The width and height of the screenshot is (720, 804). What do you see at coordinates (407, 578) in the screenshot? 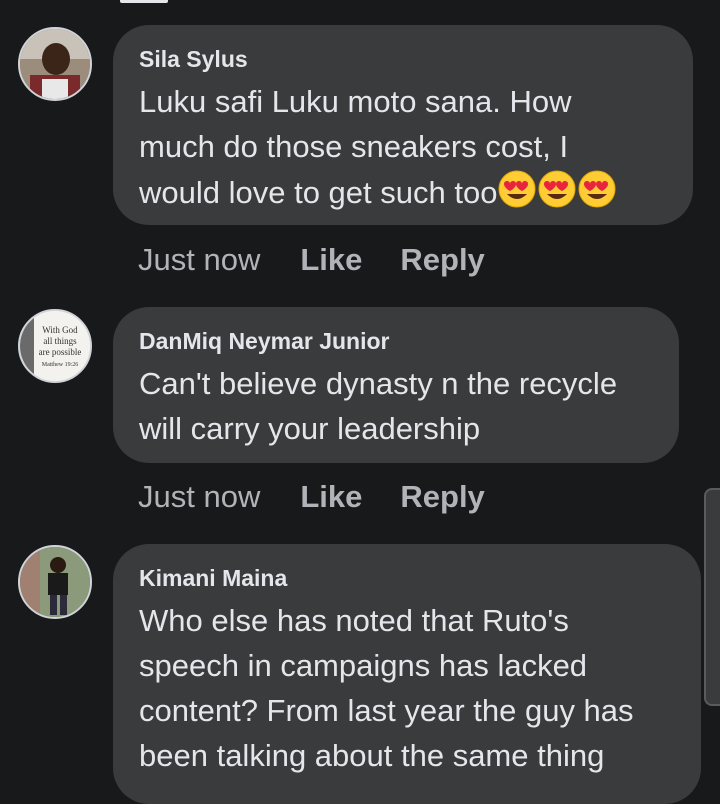
I see `comment-author: Kimani Maina` at bounding box center [407, 578].